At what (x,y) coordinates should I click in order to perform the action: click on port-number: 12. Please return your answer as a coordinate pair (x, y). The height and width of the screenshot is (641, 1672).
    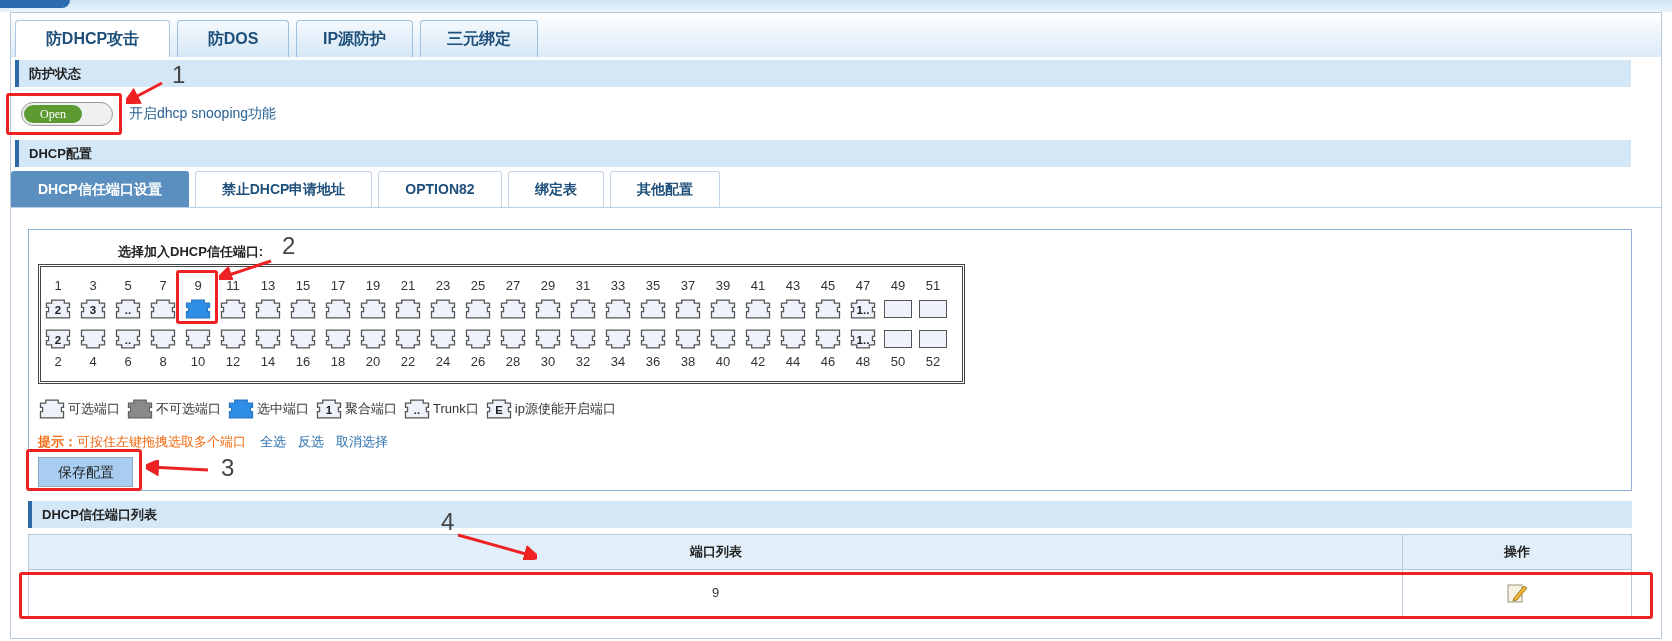
    Looking at the image, I should click on (233, 362).